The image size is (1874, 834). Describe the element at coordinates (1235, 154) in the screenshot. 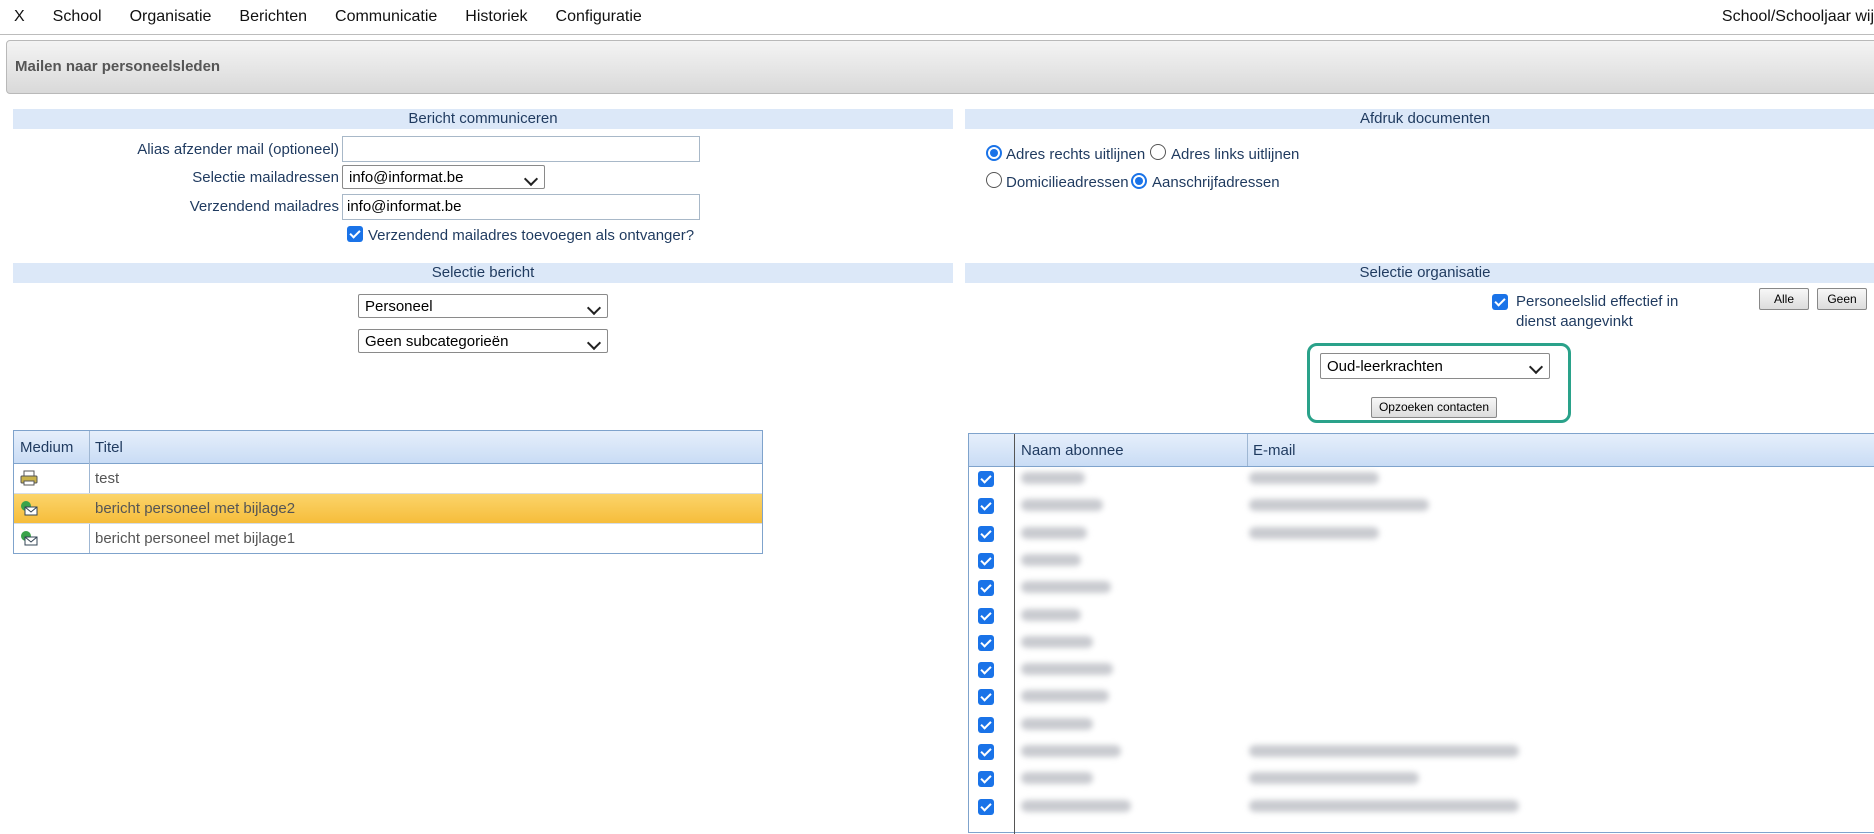

I see `radio-adres-links-label: Adres links uitlijnen` at that location.